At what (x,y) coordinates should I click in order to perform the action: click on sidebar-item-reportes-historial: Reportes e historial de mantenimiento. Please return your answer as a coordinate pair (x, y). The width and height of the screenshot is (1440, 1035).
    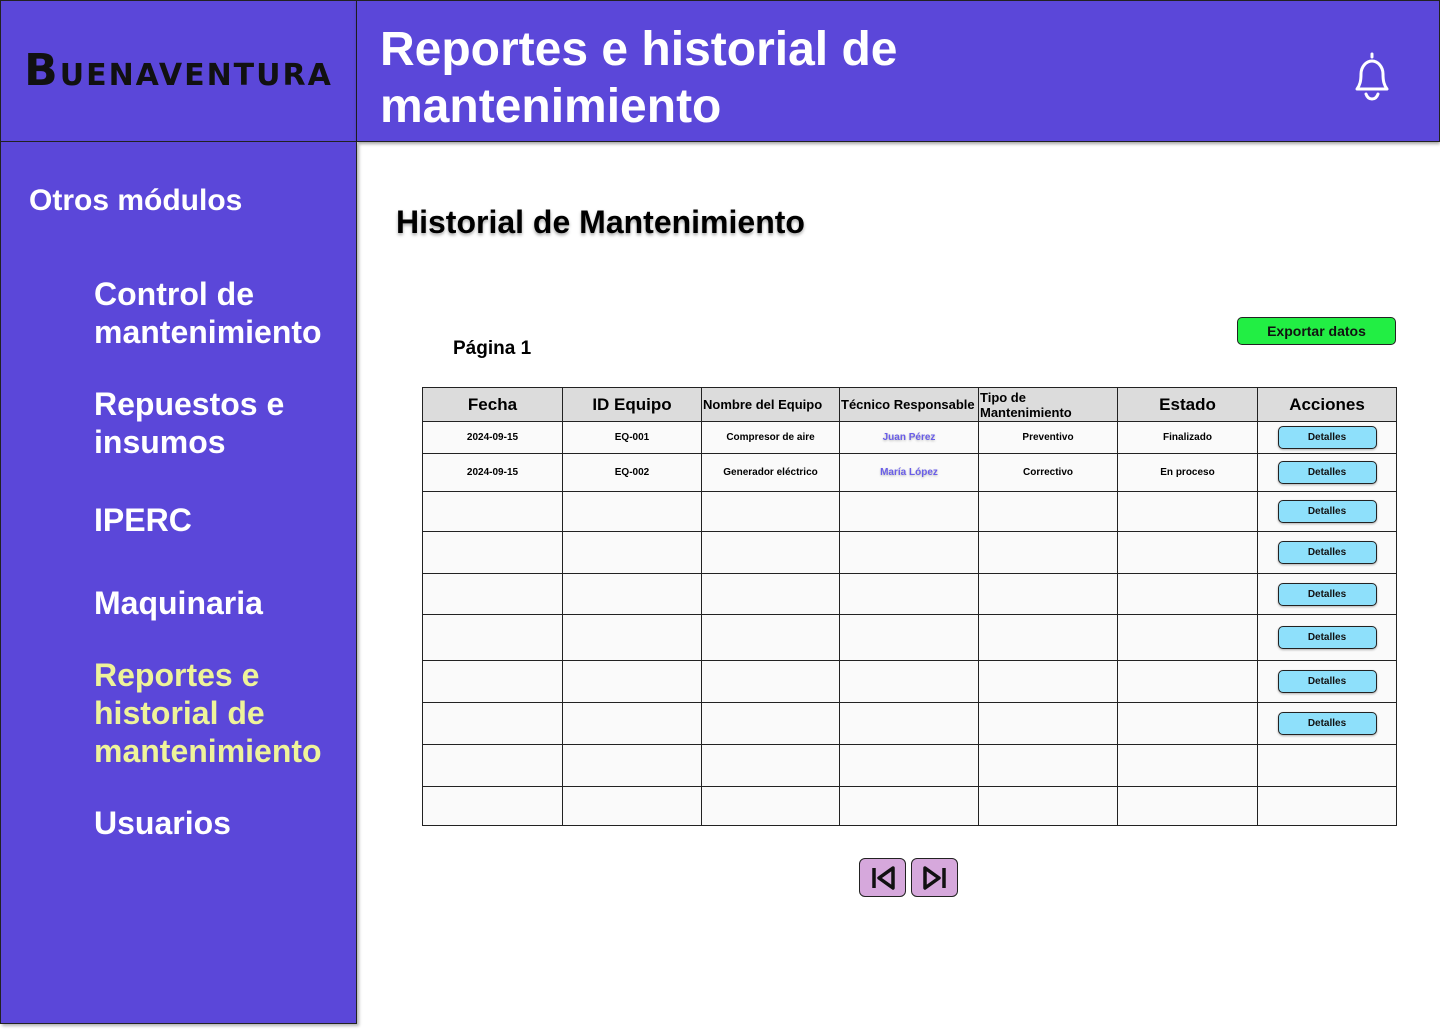
    Looking at the image, I should click on (219, 713).